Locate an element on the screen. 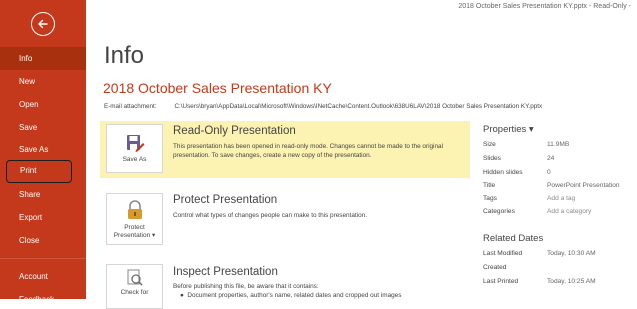  check-for-issues-button: Check for is located at coordinates (134, 286).